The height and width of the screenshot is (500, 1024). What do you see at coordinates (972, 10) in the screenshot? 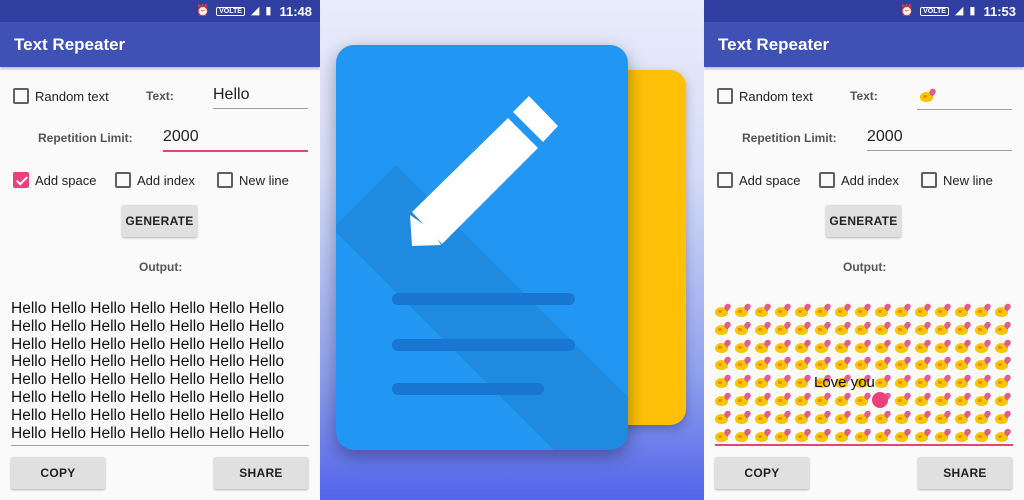
I see `battery-icon: ▮` at bounding box center [972, 10].